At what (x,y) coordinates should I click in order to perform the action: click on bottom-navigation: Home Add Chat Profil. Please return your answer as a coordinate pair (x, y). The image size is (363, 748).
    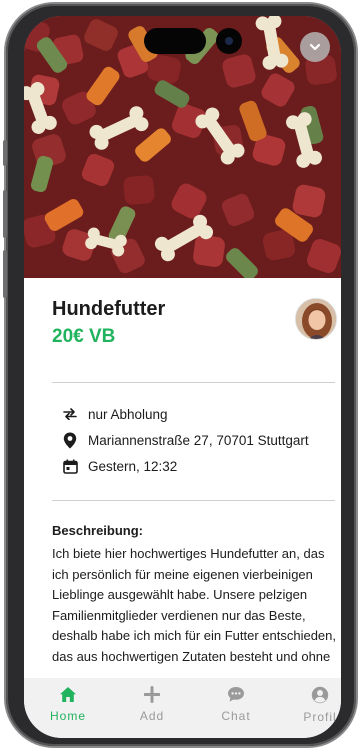
    Looking at the image, I should click on (182, 708).